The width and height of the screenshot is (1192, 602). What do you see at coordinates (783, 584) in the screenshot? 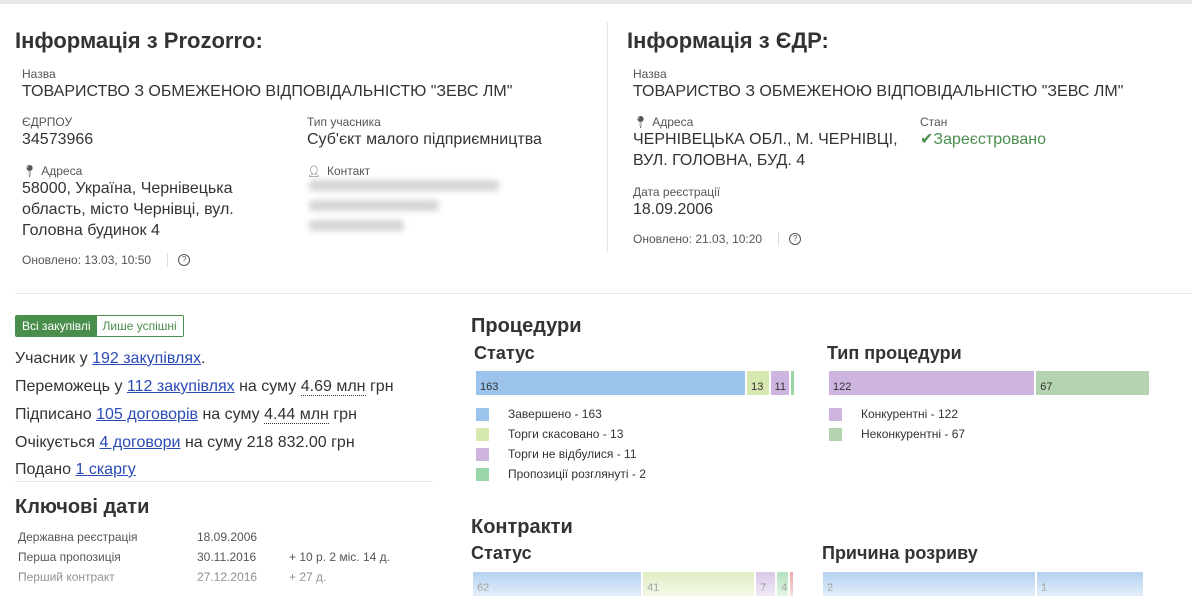
I see `bar-segment: 4` at bounding box center [783, 584].